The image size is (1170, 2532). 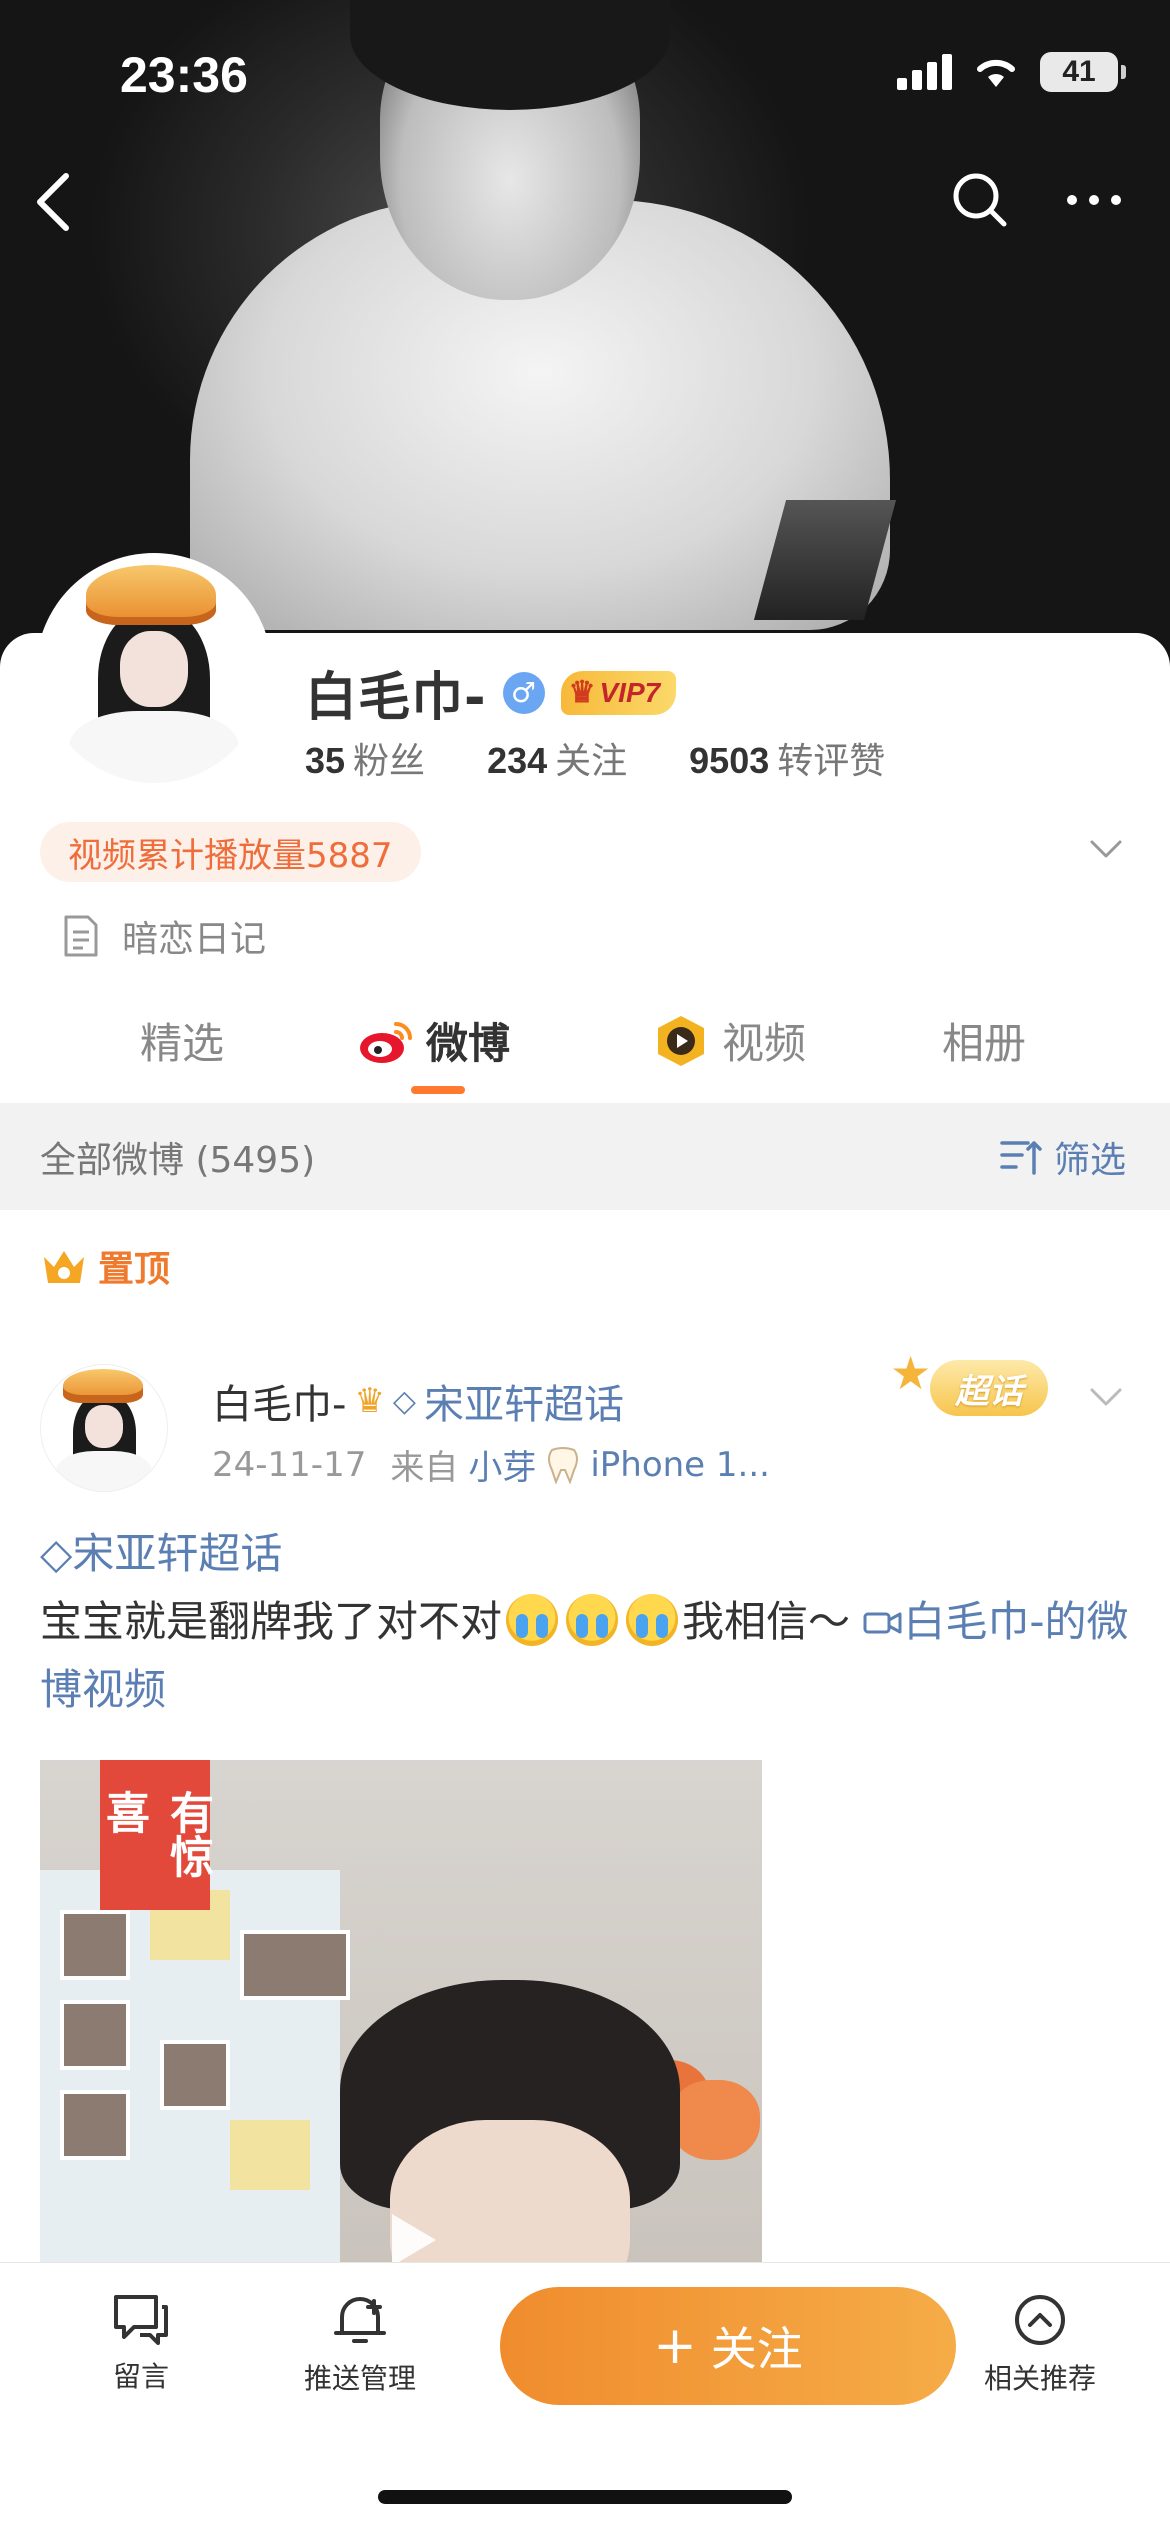 What do you see at coordinates (177, 1553) in the screenshot?
I see `post-body-topic: 宋亚轩超话` at bounding box center [177, 1553].